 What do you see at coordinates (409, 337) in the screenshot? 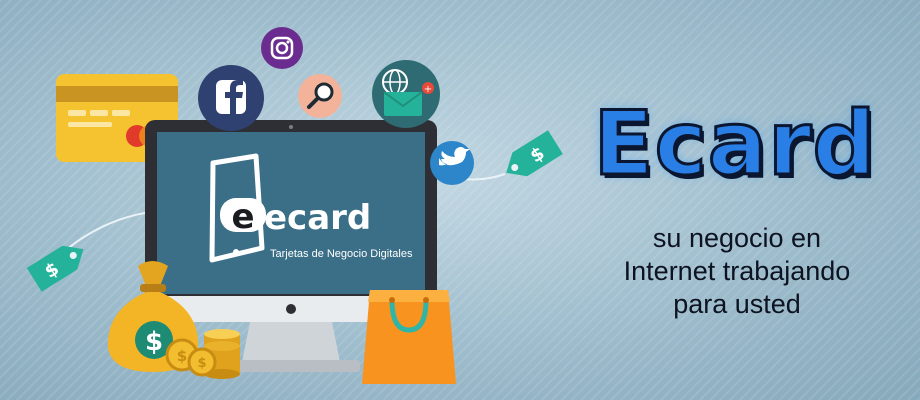
I see `shopping-bag-icon` at bounding box center [409, 337].